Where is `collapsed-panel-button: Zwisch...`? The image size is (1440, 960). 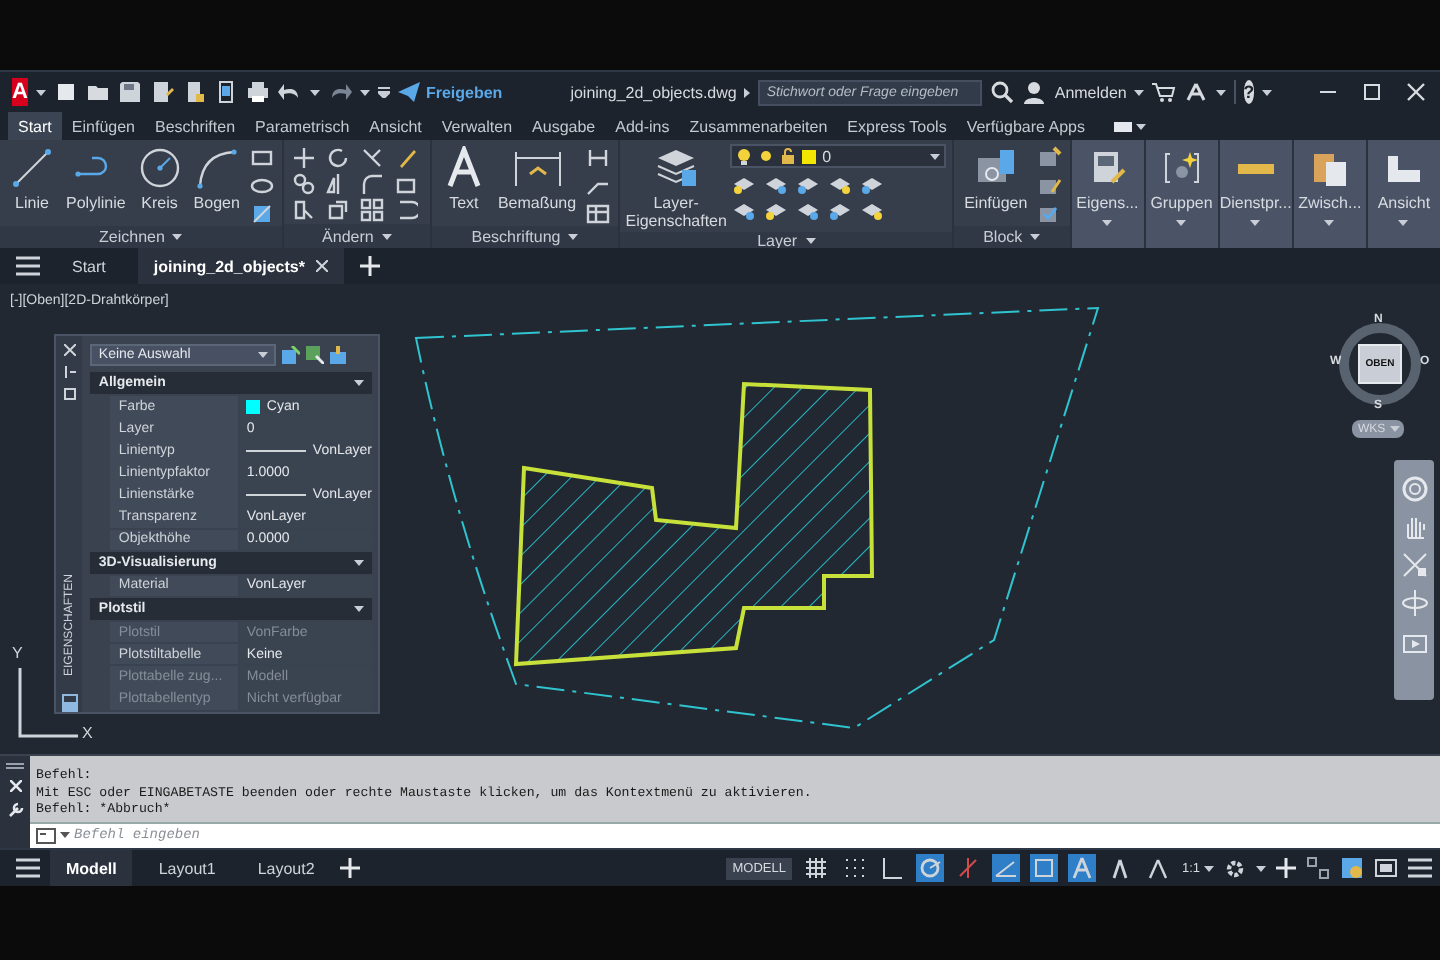 collapsed-panel-button: Zwisch... is located at coordinates (1329, 194).